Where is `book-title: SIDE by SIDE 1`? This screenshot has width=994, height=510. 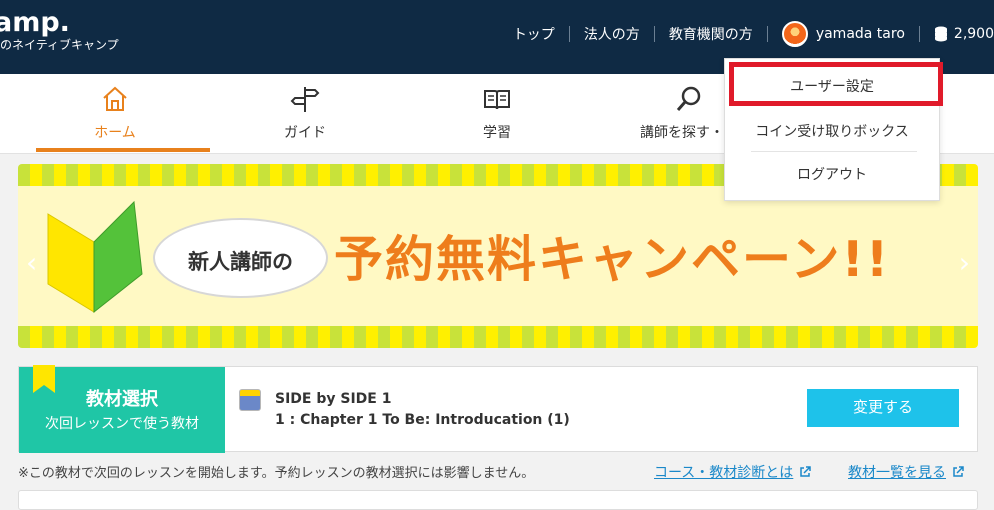 book-title: SIDE by SIDE 1 is located at coordinates (333, 399).